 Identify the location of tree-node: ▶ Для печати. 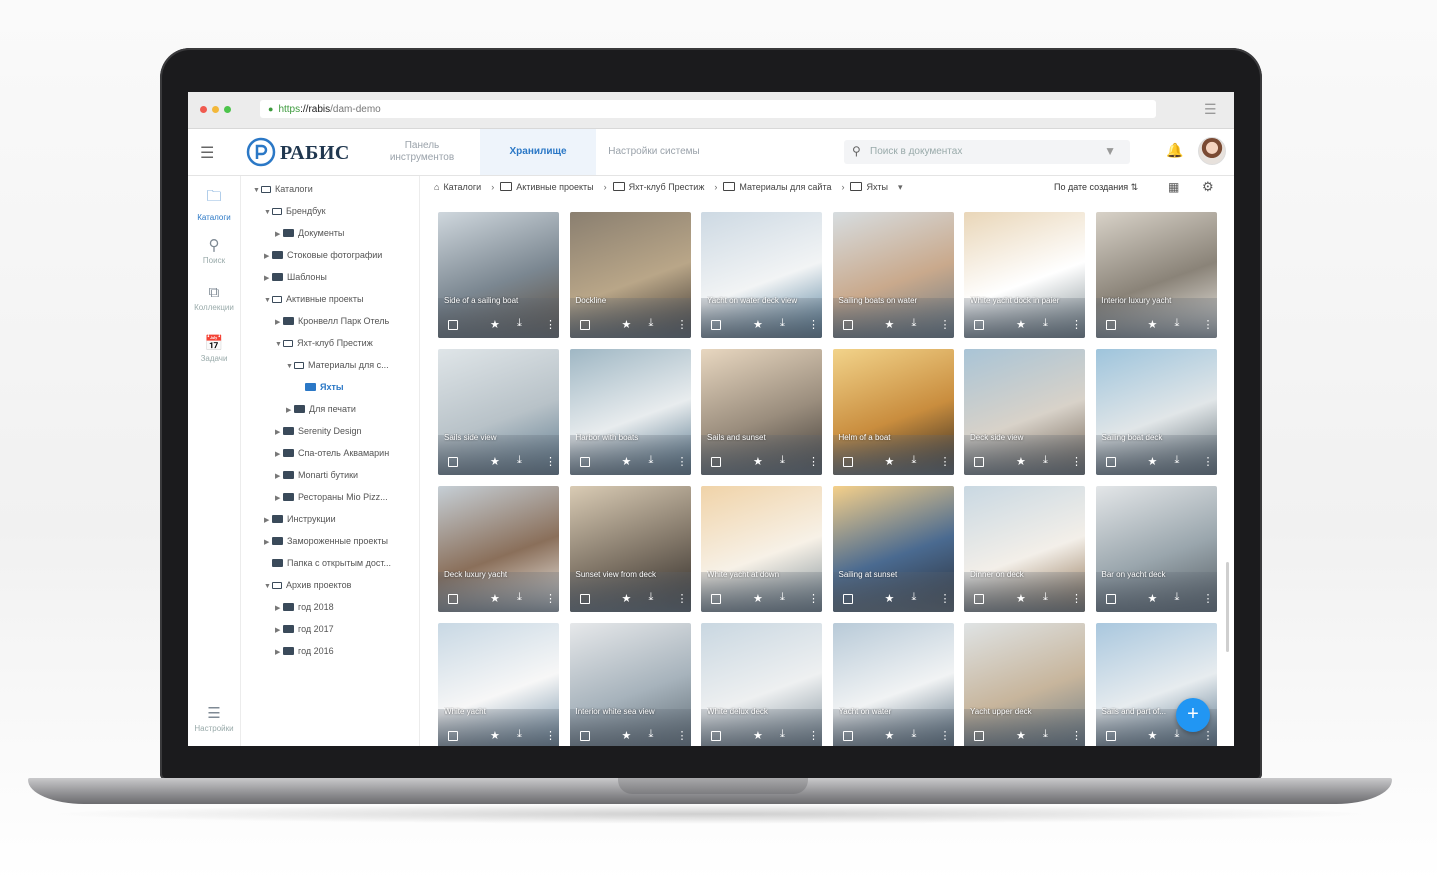
(321, 409).